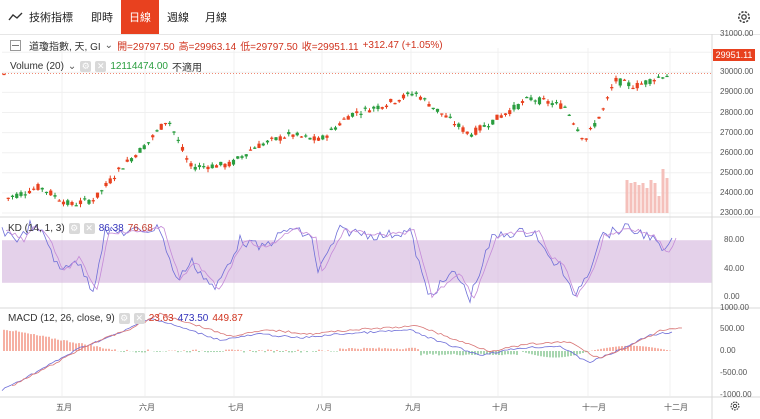 This screenshot has height=419, width=760. I want to click on price-axis-label: 23000.00, so click(737, 212).